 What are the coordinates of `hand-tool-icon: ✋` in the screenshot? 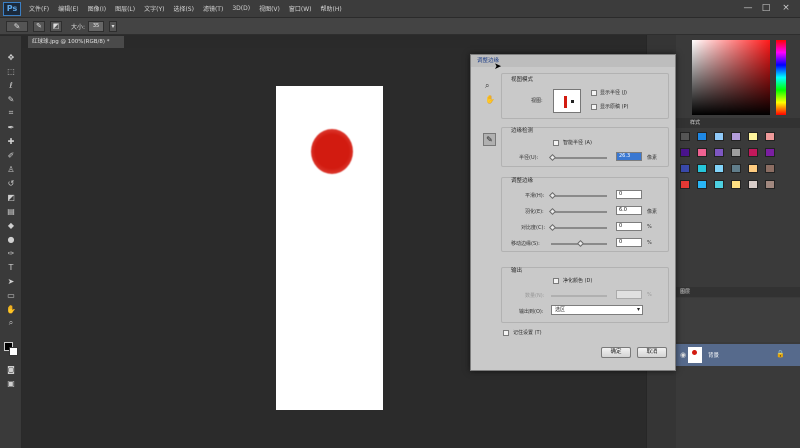 It's located at (11, 309).